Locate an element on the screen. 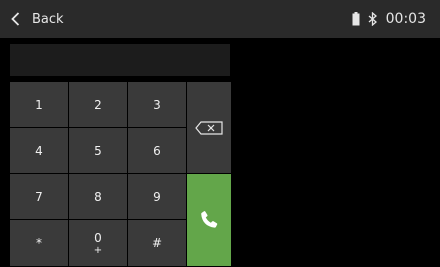 This screenshot has width=440, height=267. key-label: 2 is located at coordinates (98, 104).